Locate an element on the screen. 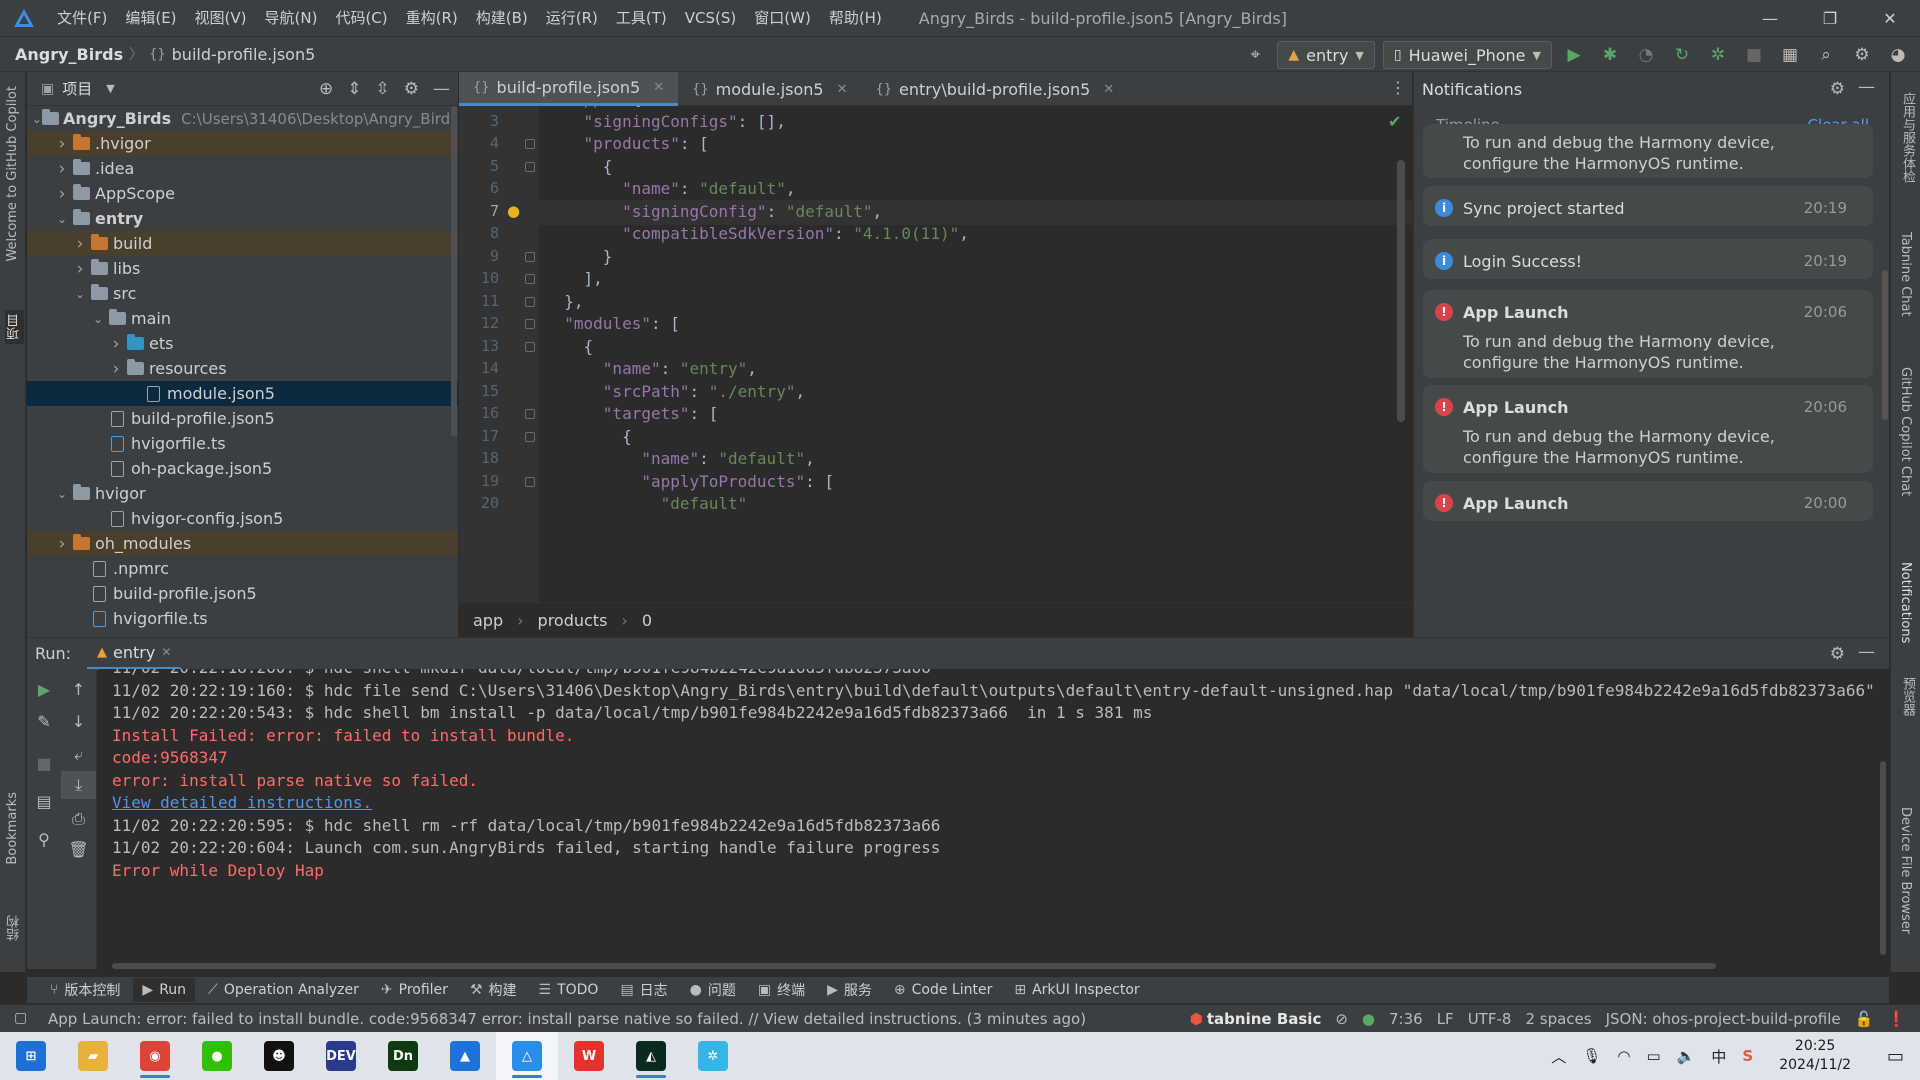  rerun-icon: ▶ is located at coordinates (44, 689).